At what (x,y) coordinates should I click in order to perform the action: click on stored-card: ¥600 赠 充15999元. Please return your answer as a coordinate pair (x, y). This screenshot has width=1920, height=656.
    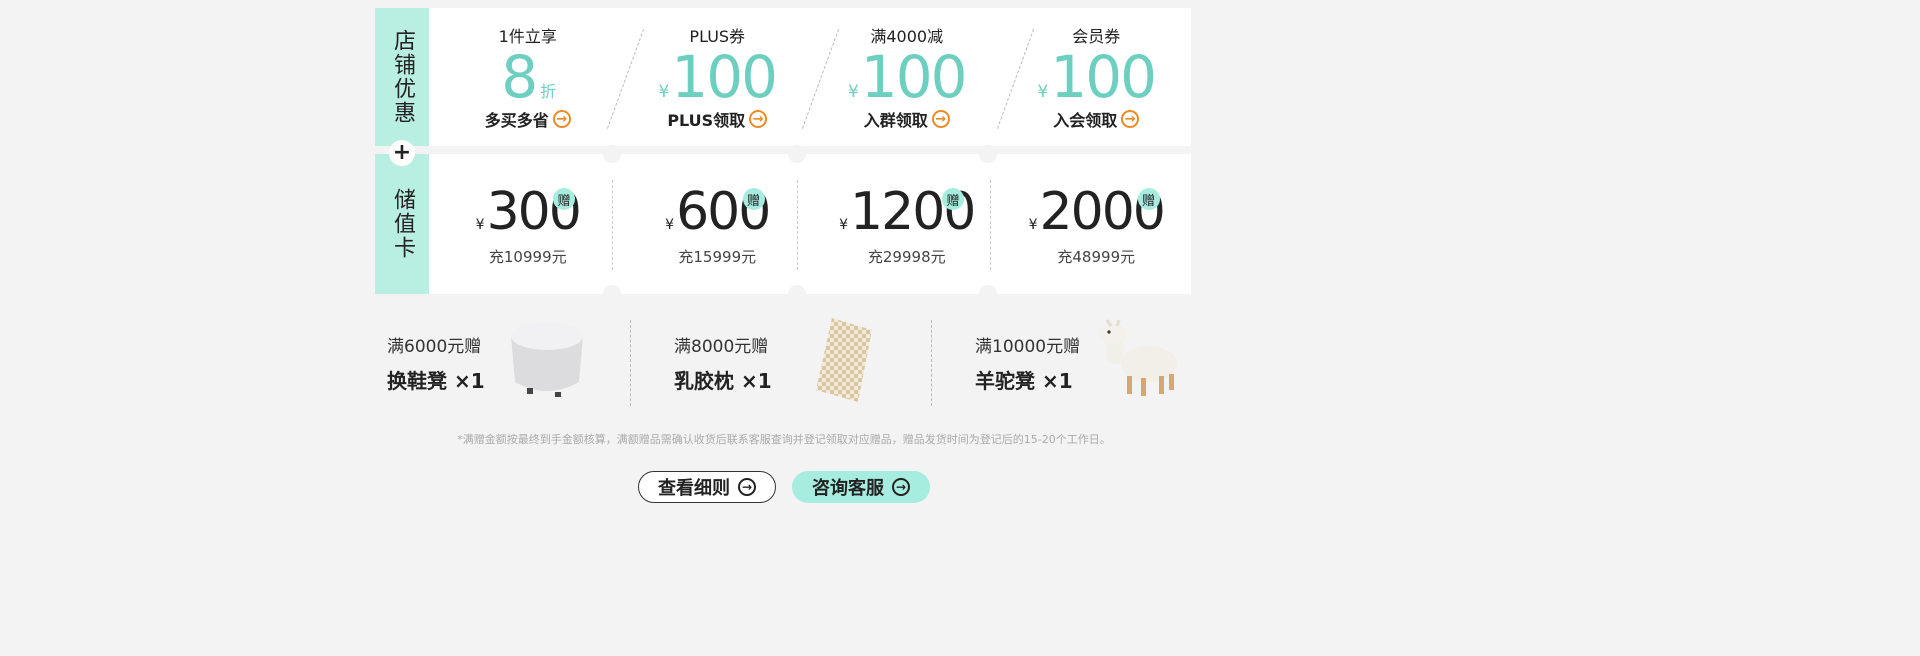
    Looking at the image, I should click on (718, 224).